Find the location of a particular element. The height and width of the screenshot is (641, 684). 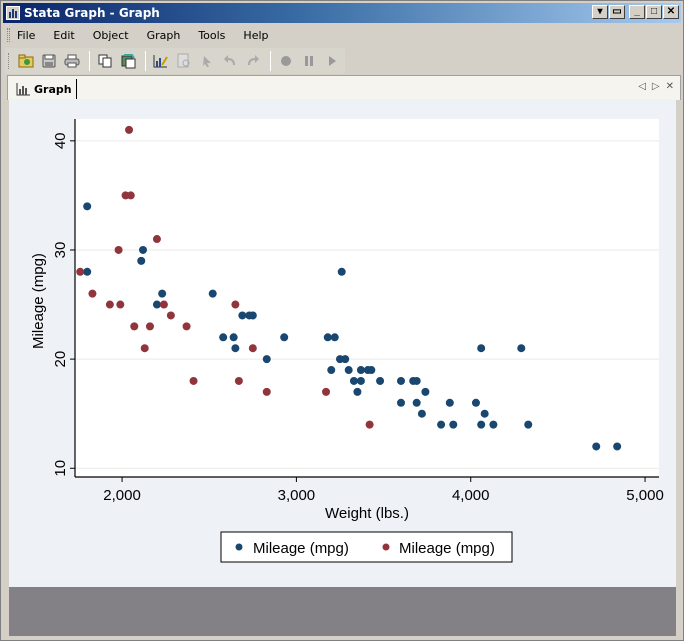

toolbar is located at coordinates (175, 61).